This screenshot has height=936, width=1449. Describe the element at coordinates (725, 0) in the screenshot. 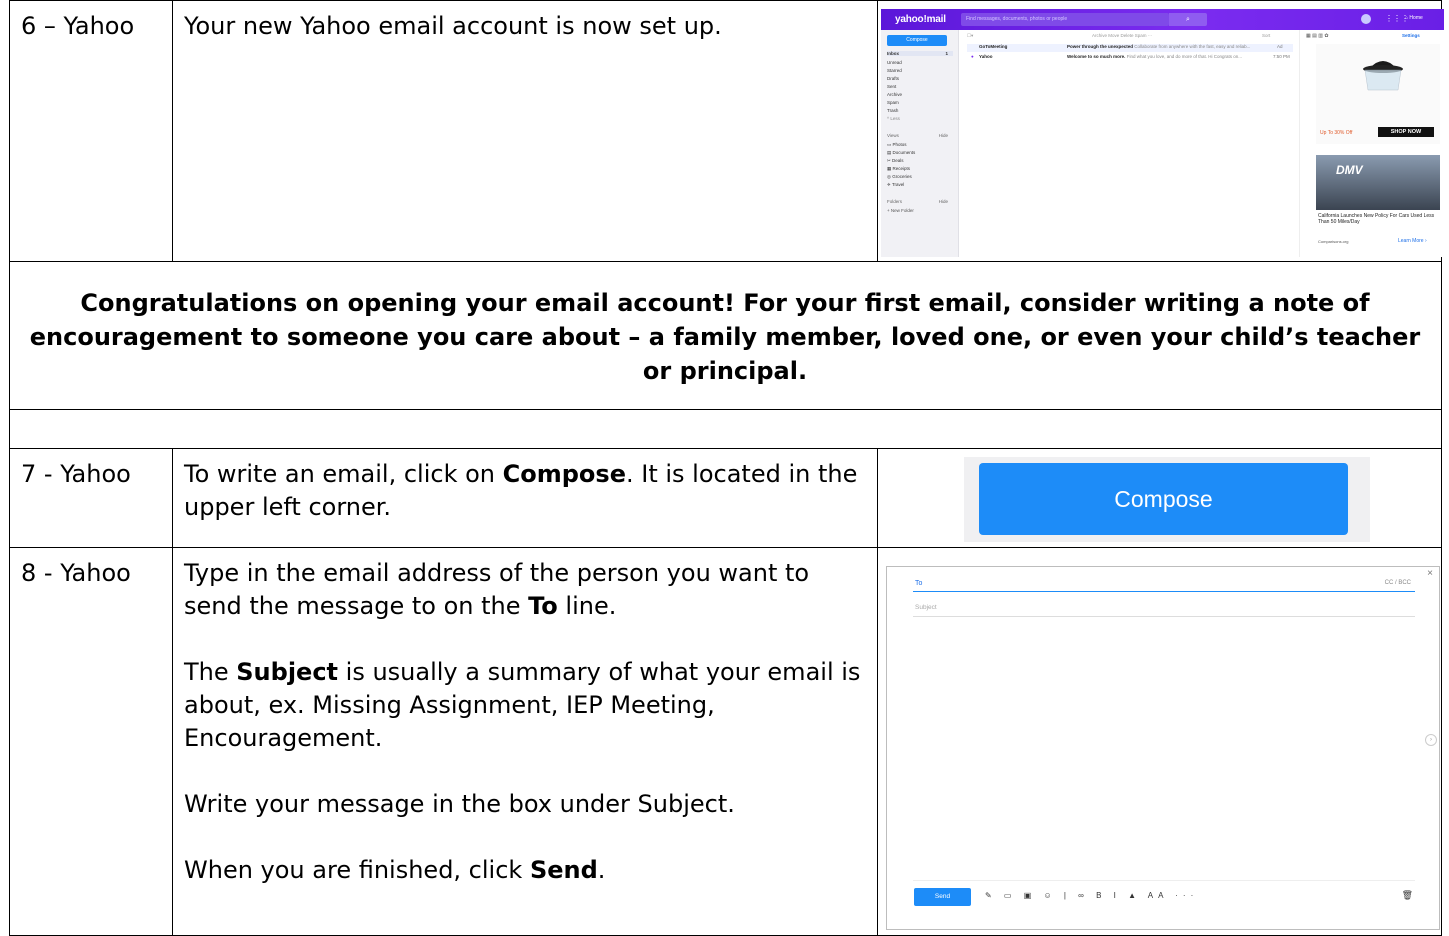

I see `table-border-top` at that location.